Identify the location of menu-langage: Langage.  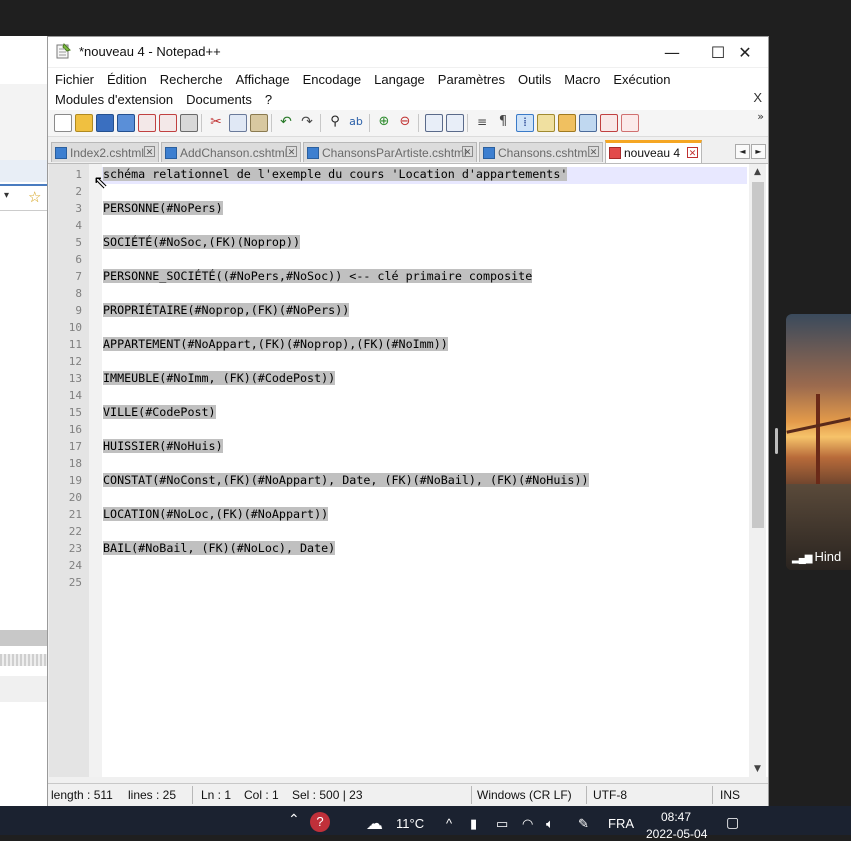
(399, 79).